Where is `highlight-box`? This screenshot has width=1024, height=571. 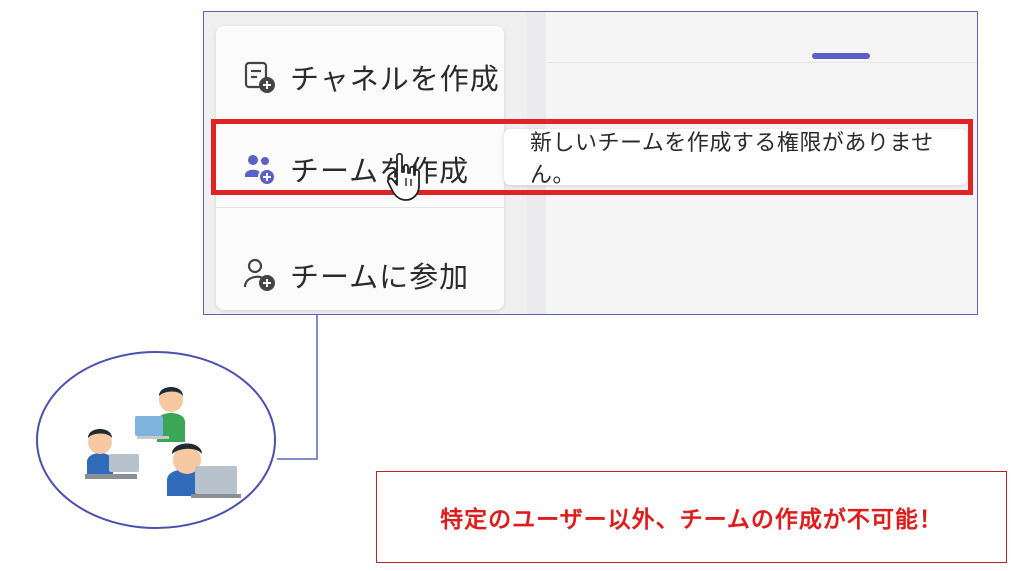 highlight-box is located at coordinates (592, 157).